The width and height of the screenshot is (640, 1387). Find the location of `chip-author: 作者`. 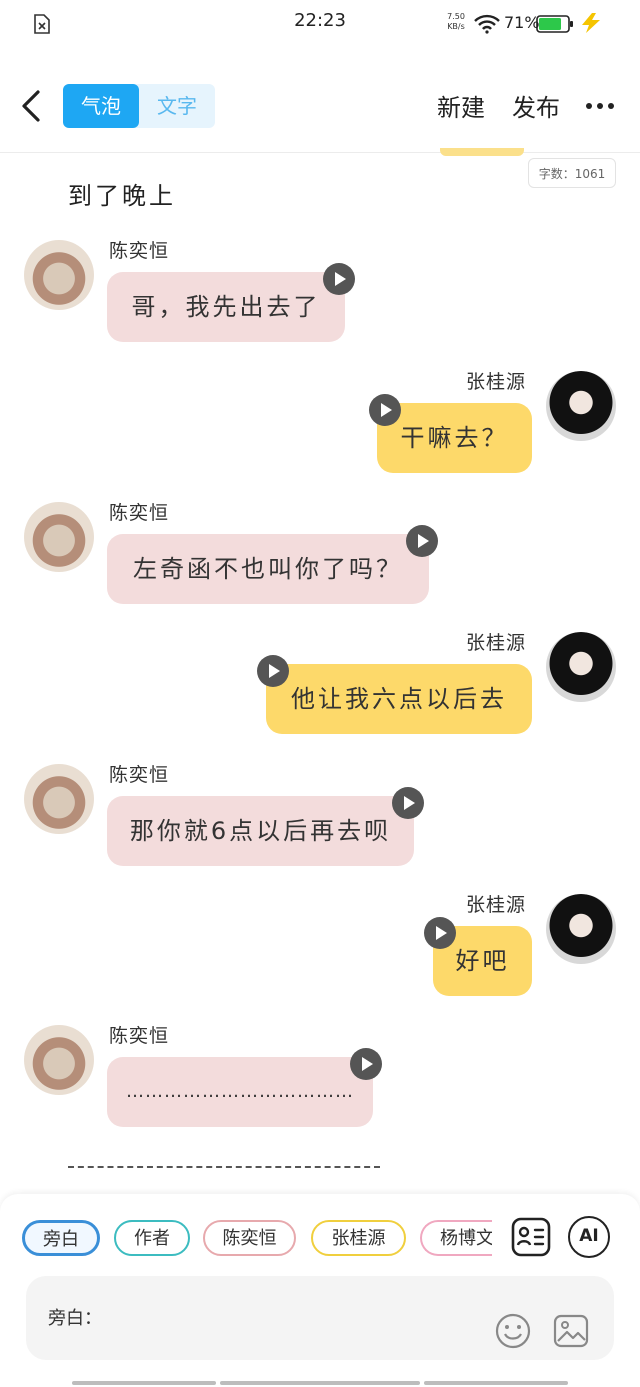

chip-author: 作者 is located at coordinates (152, 1238).